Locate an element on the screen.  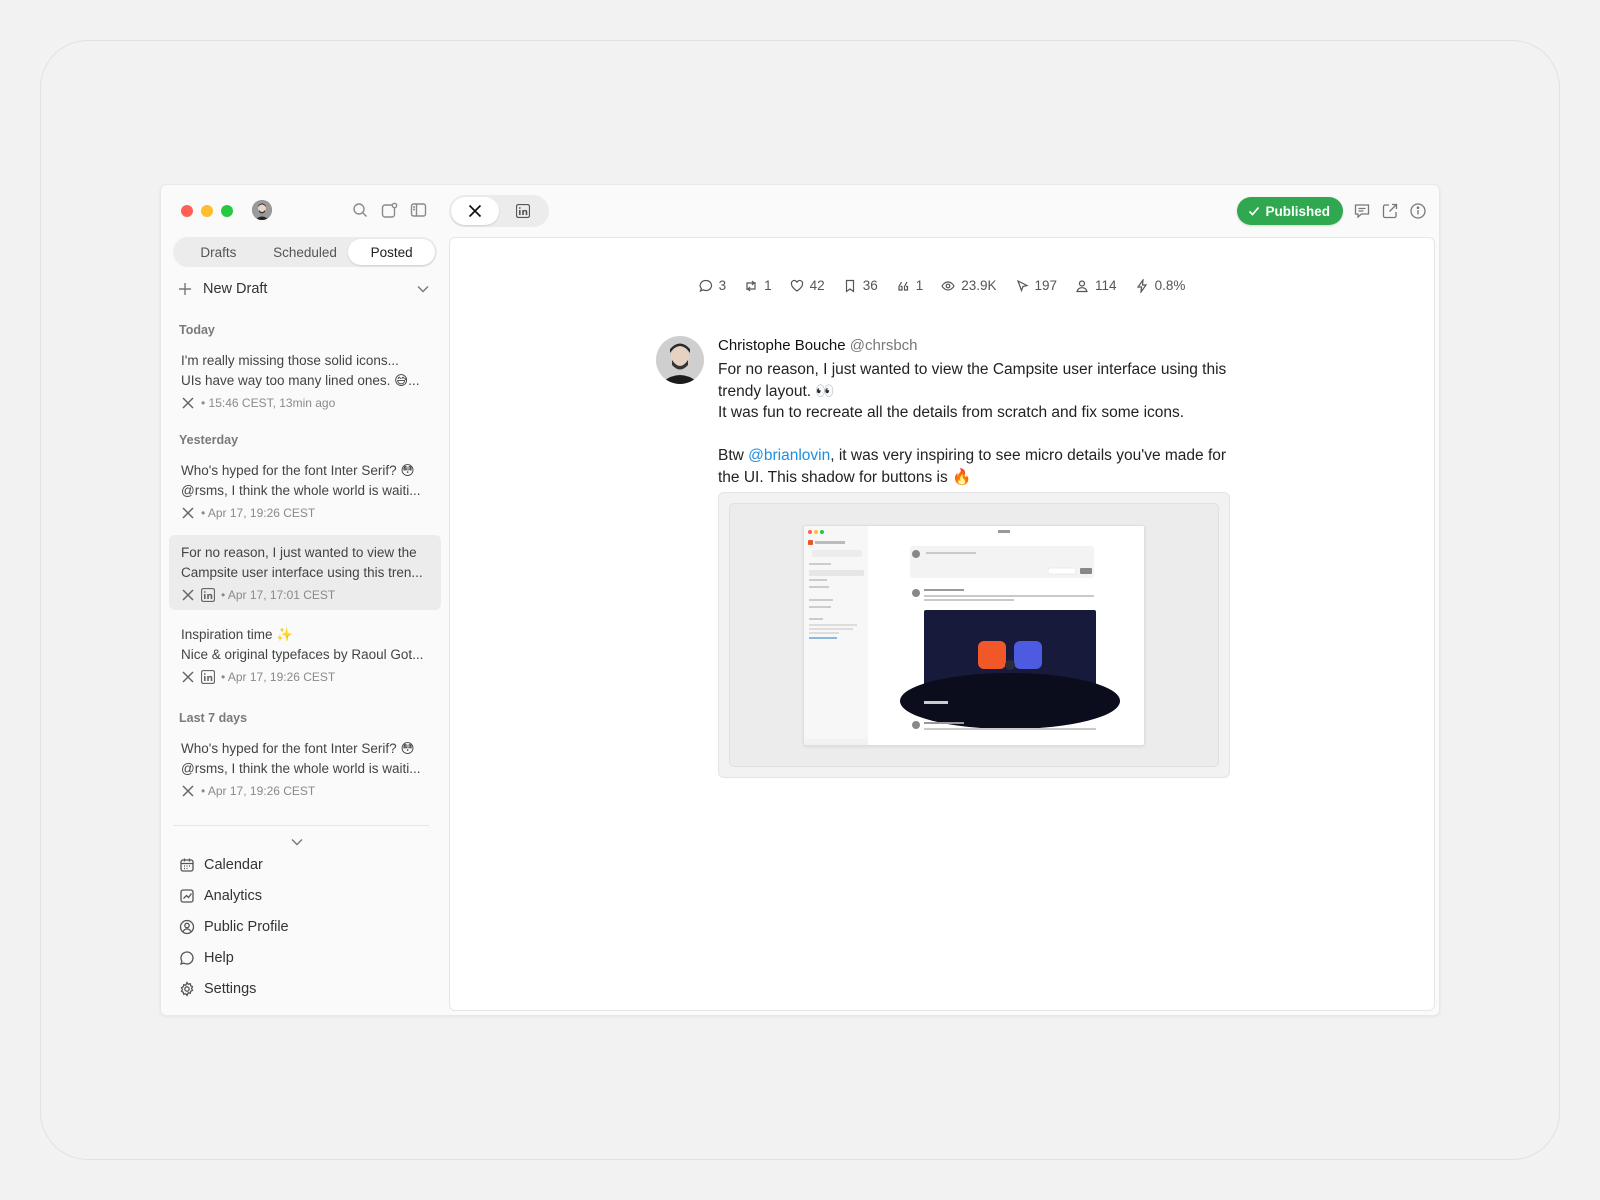
search-icon is located at coordinates (360, 210).